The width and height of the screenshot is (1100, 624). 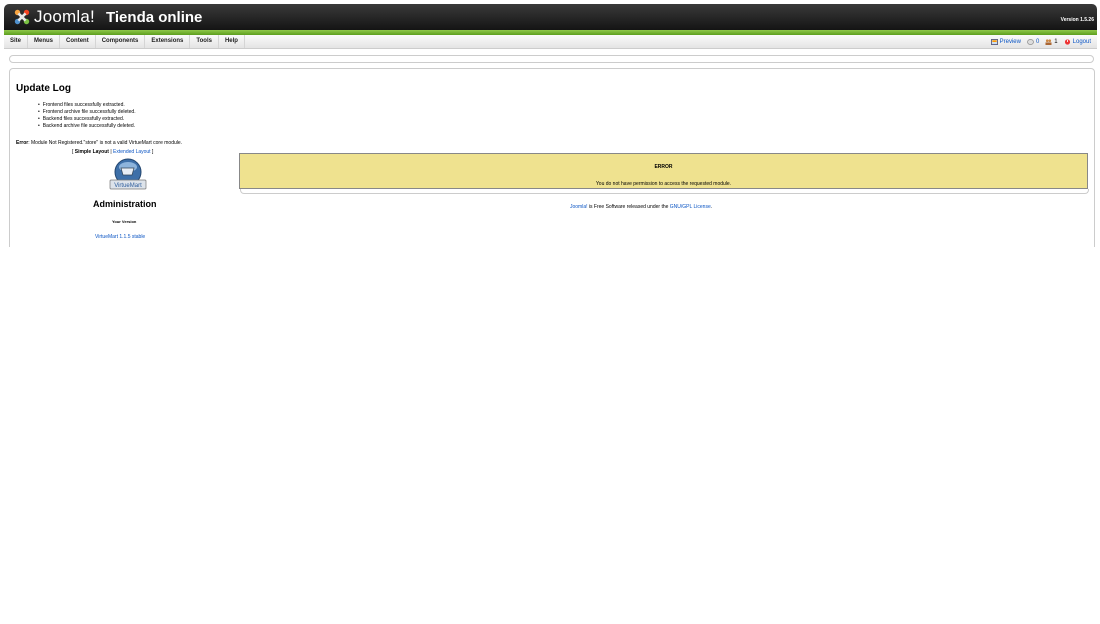 I want to click on your-version-label: Your Version, so click(x=124, y=221).